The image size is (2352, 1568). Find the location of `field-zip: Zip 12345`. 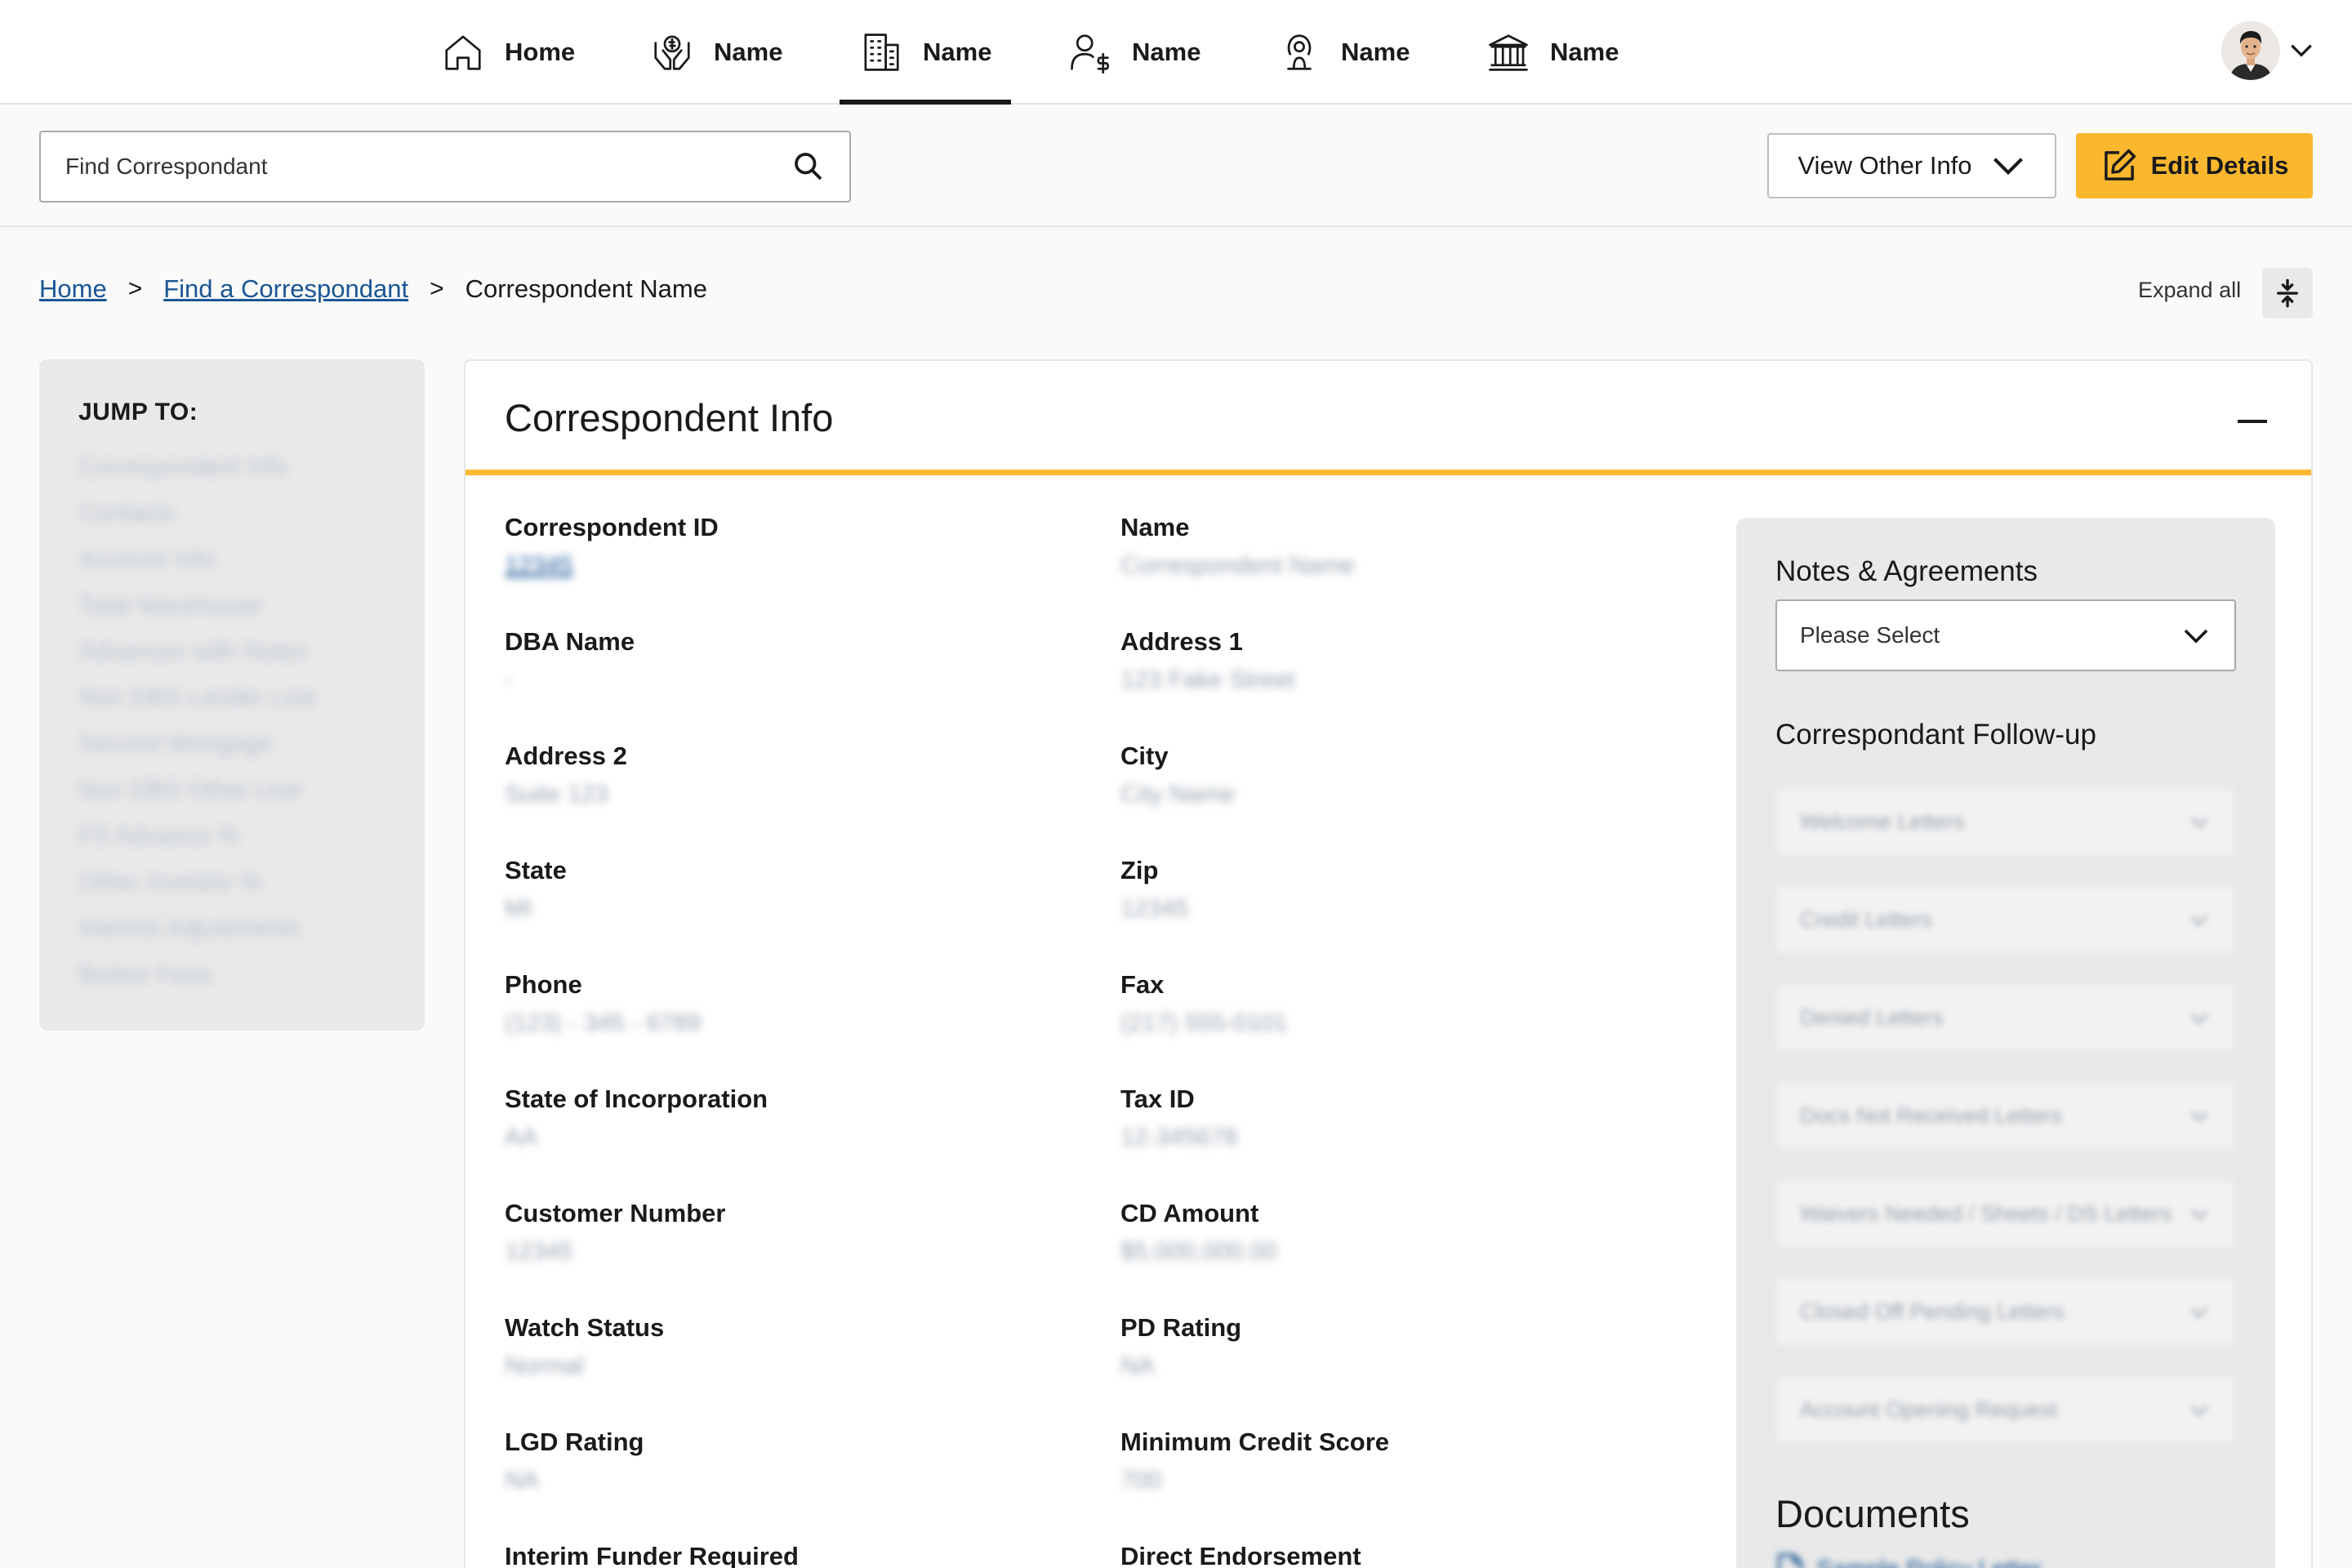

field-zip: Zip 12345 is located at coordinates (1154, 889).